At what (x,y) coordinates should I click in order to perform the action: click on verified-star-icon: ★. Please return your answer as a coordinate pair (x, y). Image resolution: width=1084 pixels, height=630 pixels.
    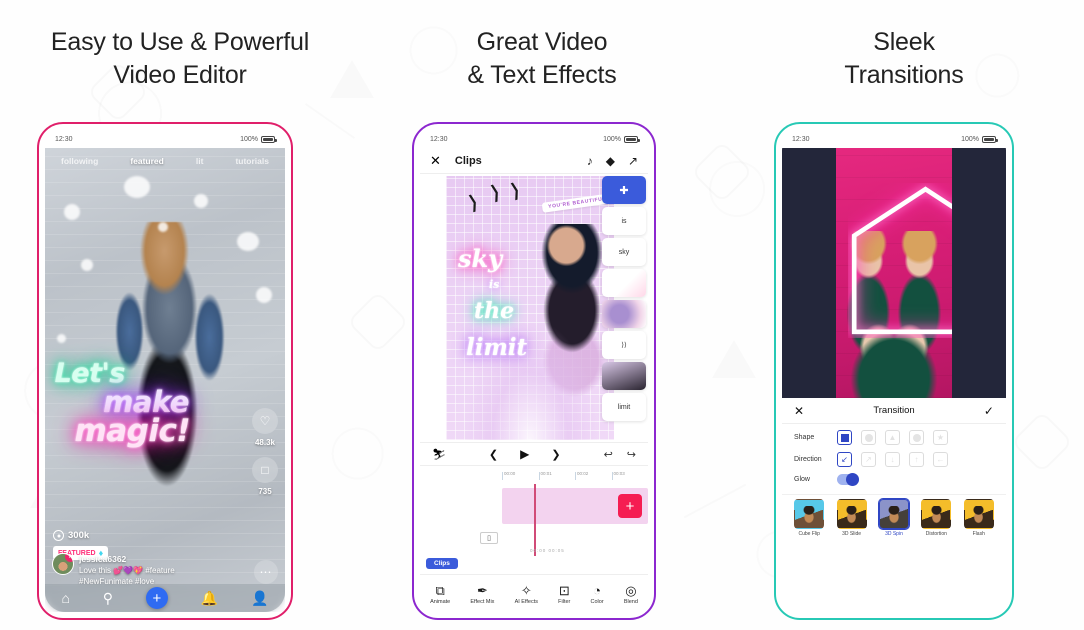
    Looking at the image, I should click on (69, 557).